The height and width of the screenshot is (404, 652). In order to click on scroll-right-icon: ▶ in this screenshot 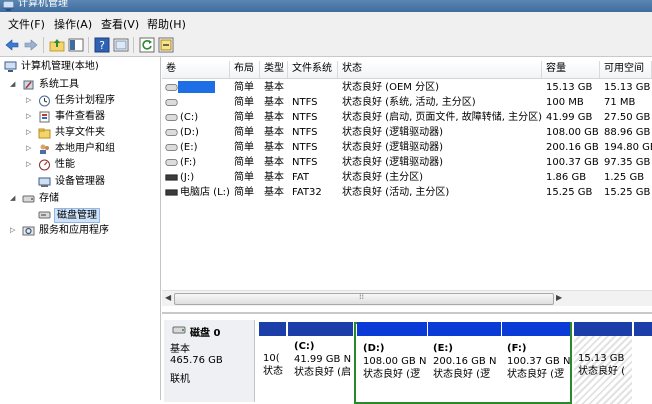, I will do `click(559, 297)`.